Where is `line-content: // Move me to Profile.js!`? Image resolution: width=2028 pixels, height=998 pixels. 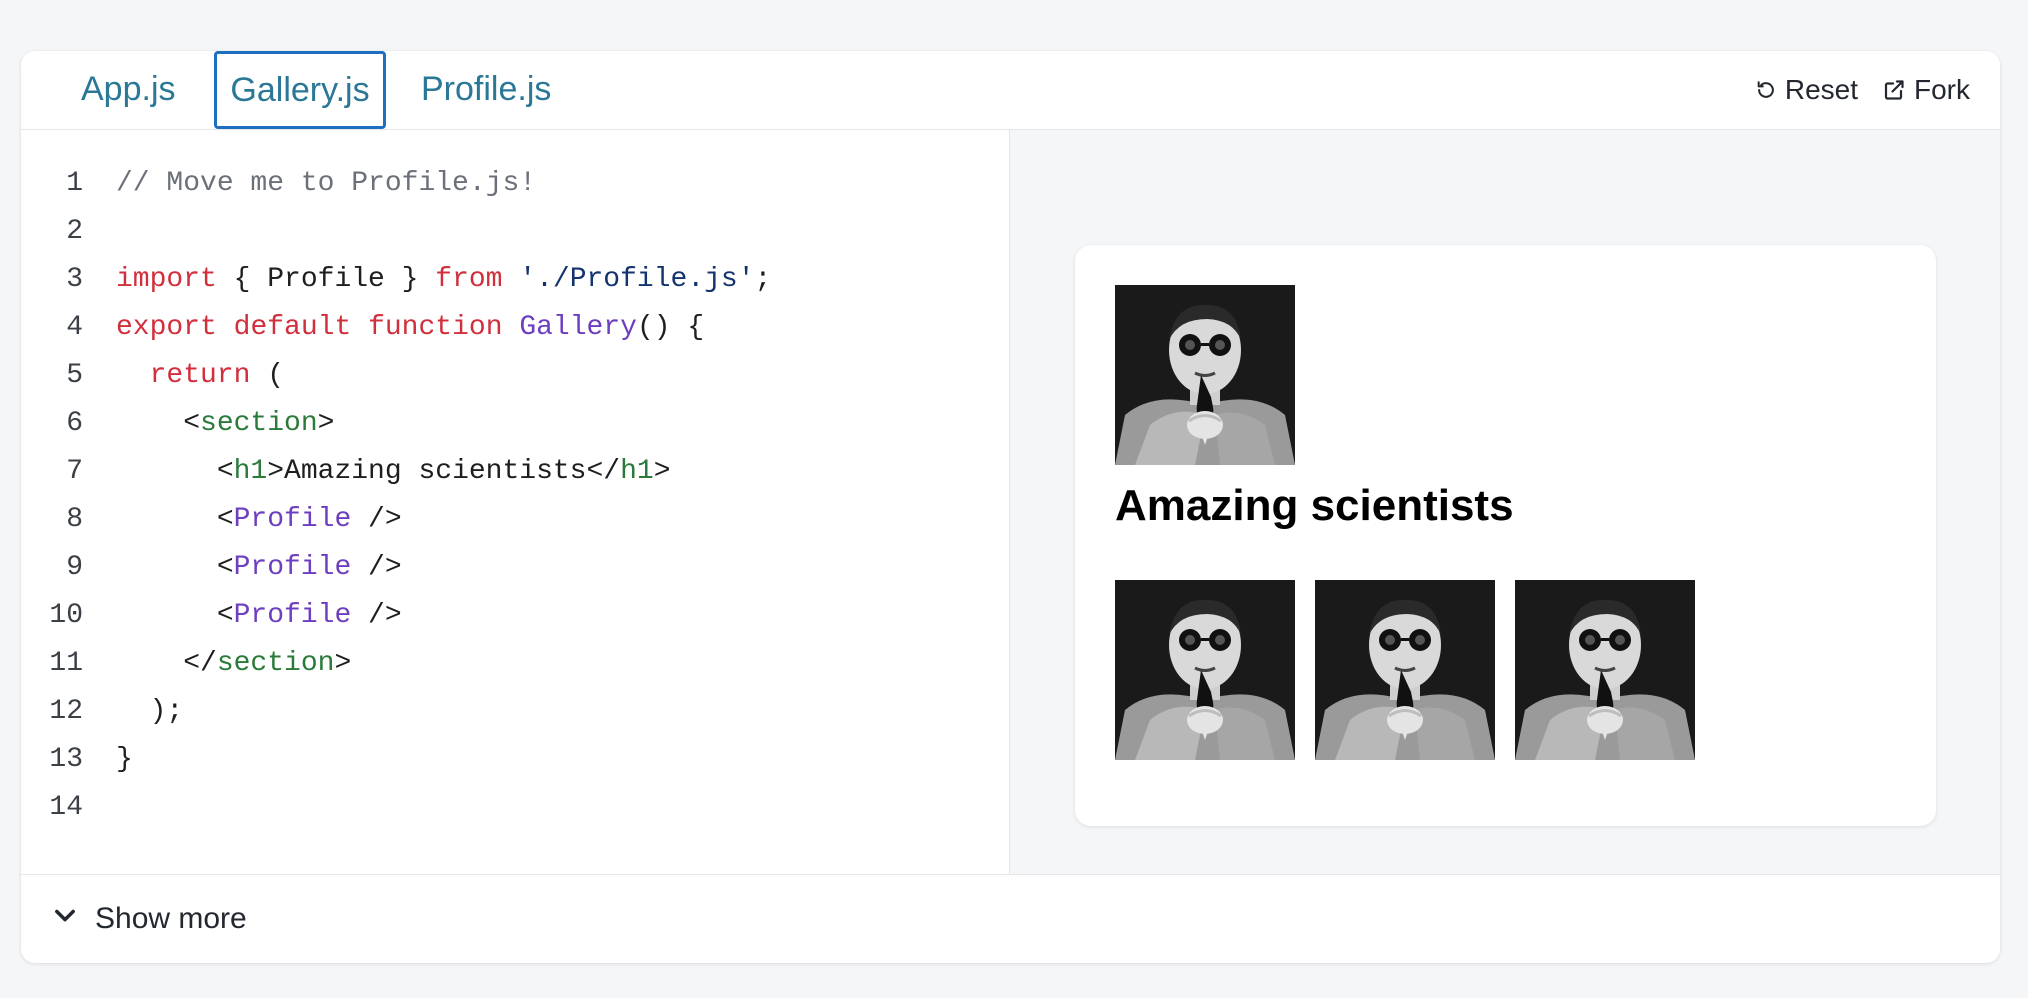
line-content: // Move me to Profile.js! is located at coordinates (326, 184).